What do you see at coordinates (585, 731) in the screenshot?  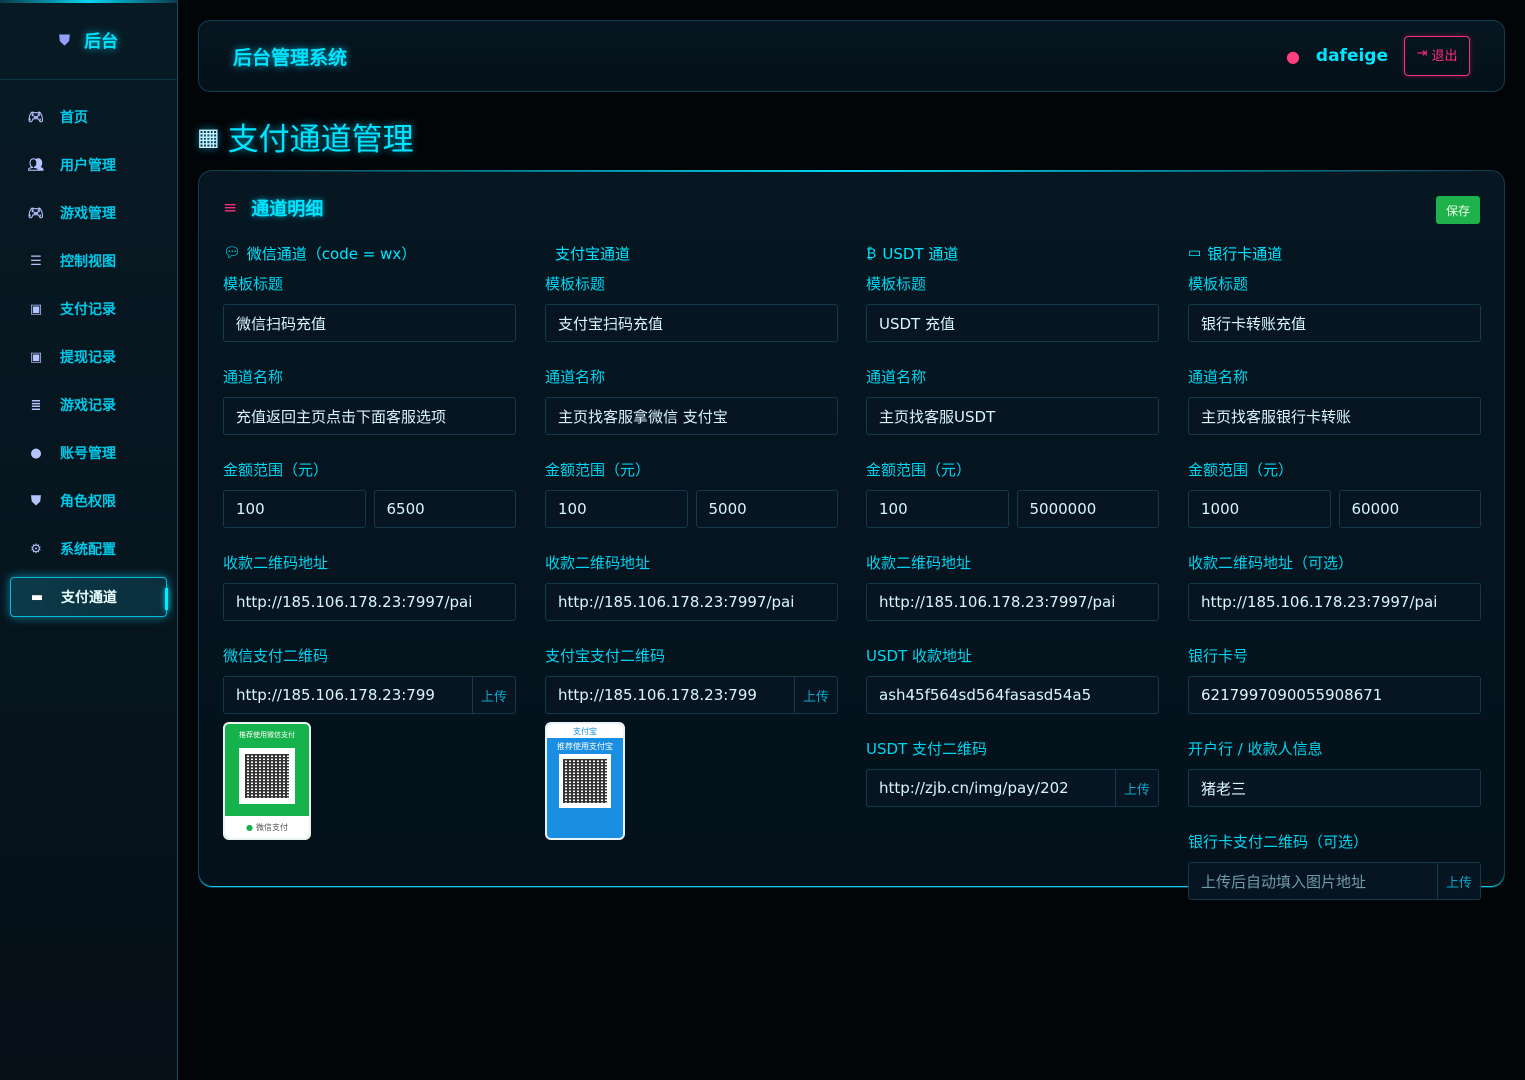 I see `qr-image-header: 支付宝` at bounding box center [585, 731].